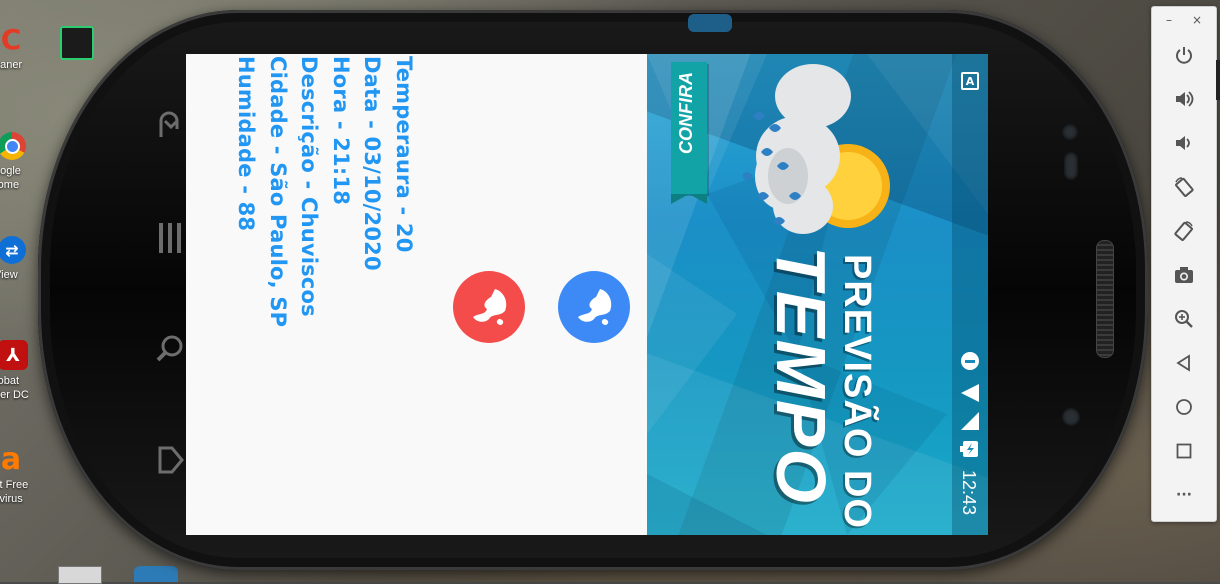 This screenshot has height=584, width=1220. Describe the element at coordinates (13, 146) in the screenshot. I see `chrome-icon` at that location.